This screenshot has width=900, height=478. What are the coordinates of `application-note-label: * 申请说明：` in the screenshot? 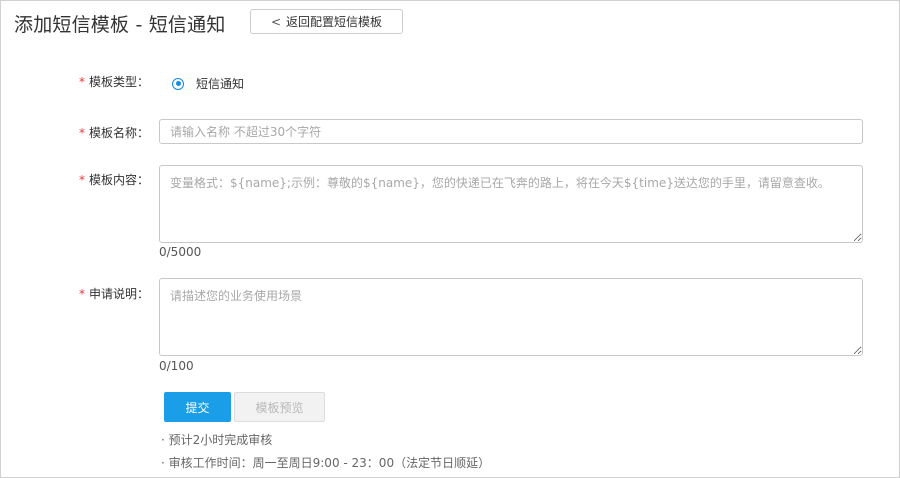 It's located at (114, 294).